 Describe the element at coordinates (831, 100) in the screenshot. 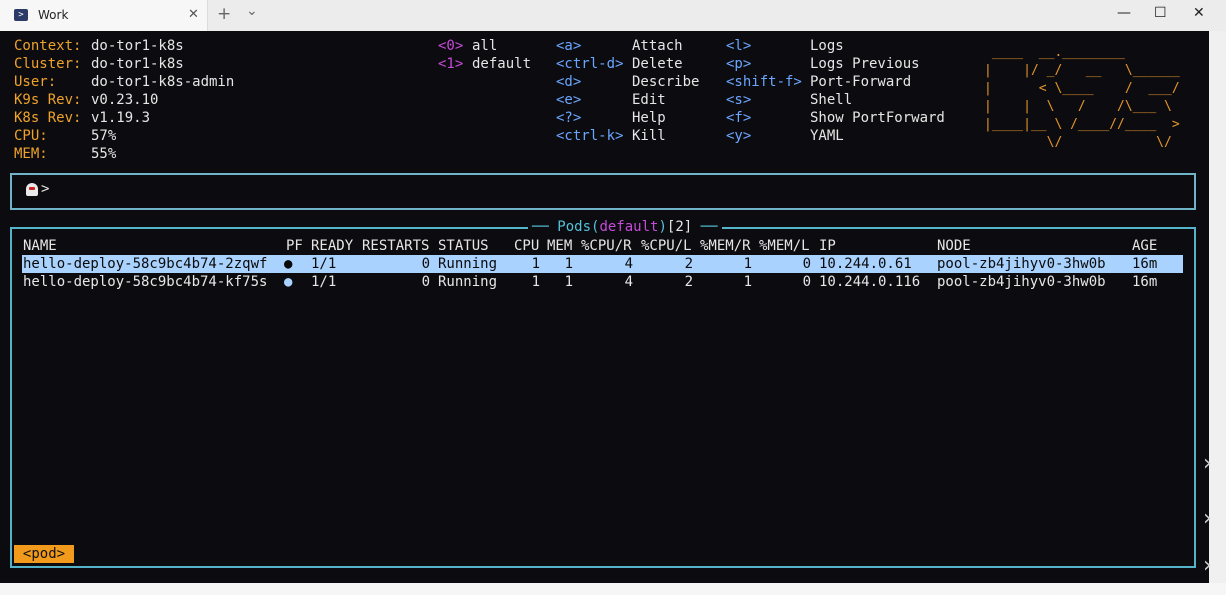

I see `shortcut-action: Shell` at that location.